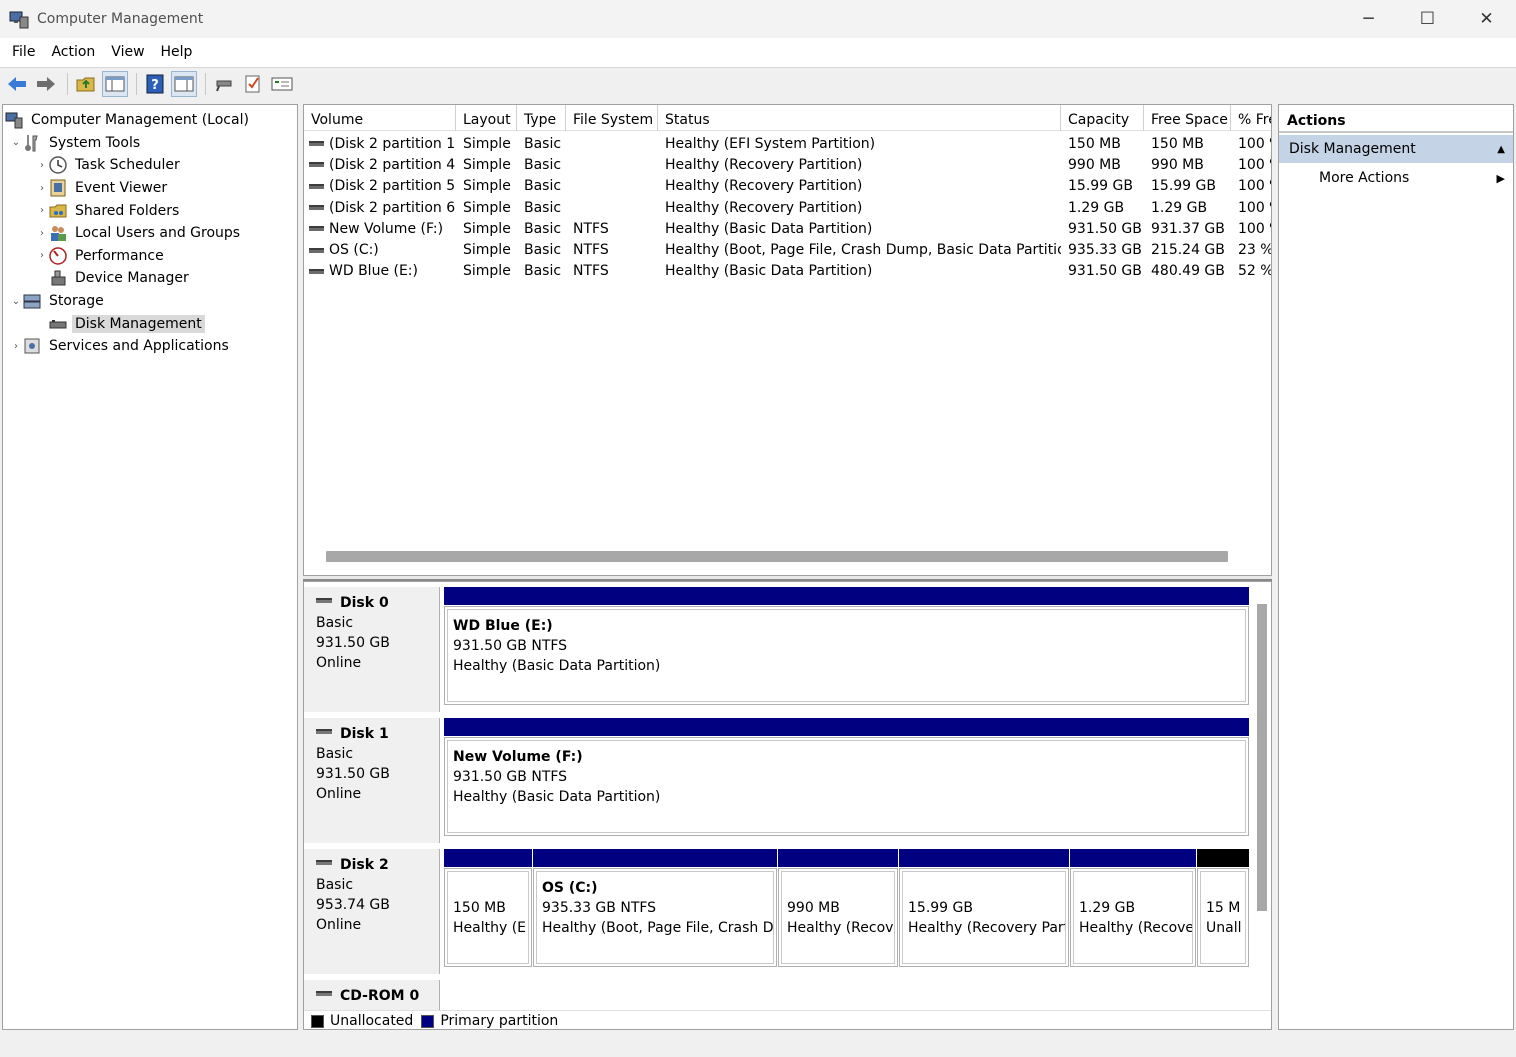 This screenshot has width=1516, height=1057. Describe the element at coordinates (58, 324) in the screenshot. I see `disk-management-icon` at that location.